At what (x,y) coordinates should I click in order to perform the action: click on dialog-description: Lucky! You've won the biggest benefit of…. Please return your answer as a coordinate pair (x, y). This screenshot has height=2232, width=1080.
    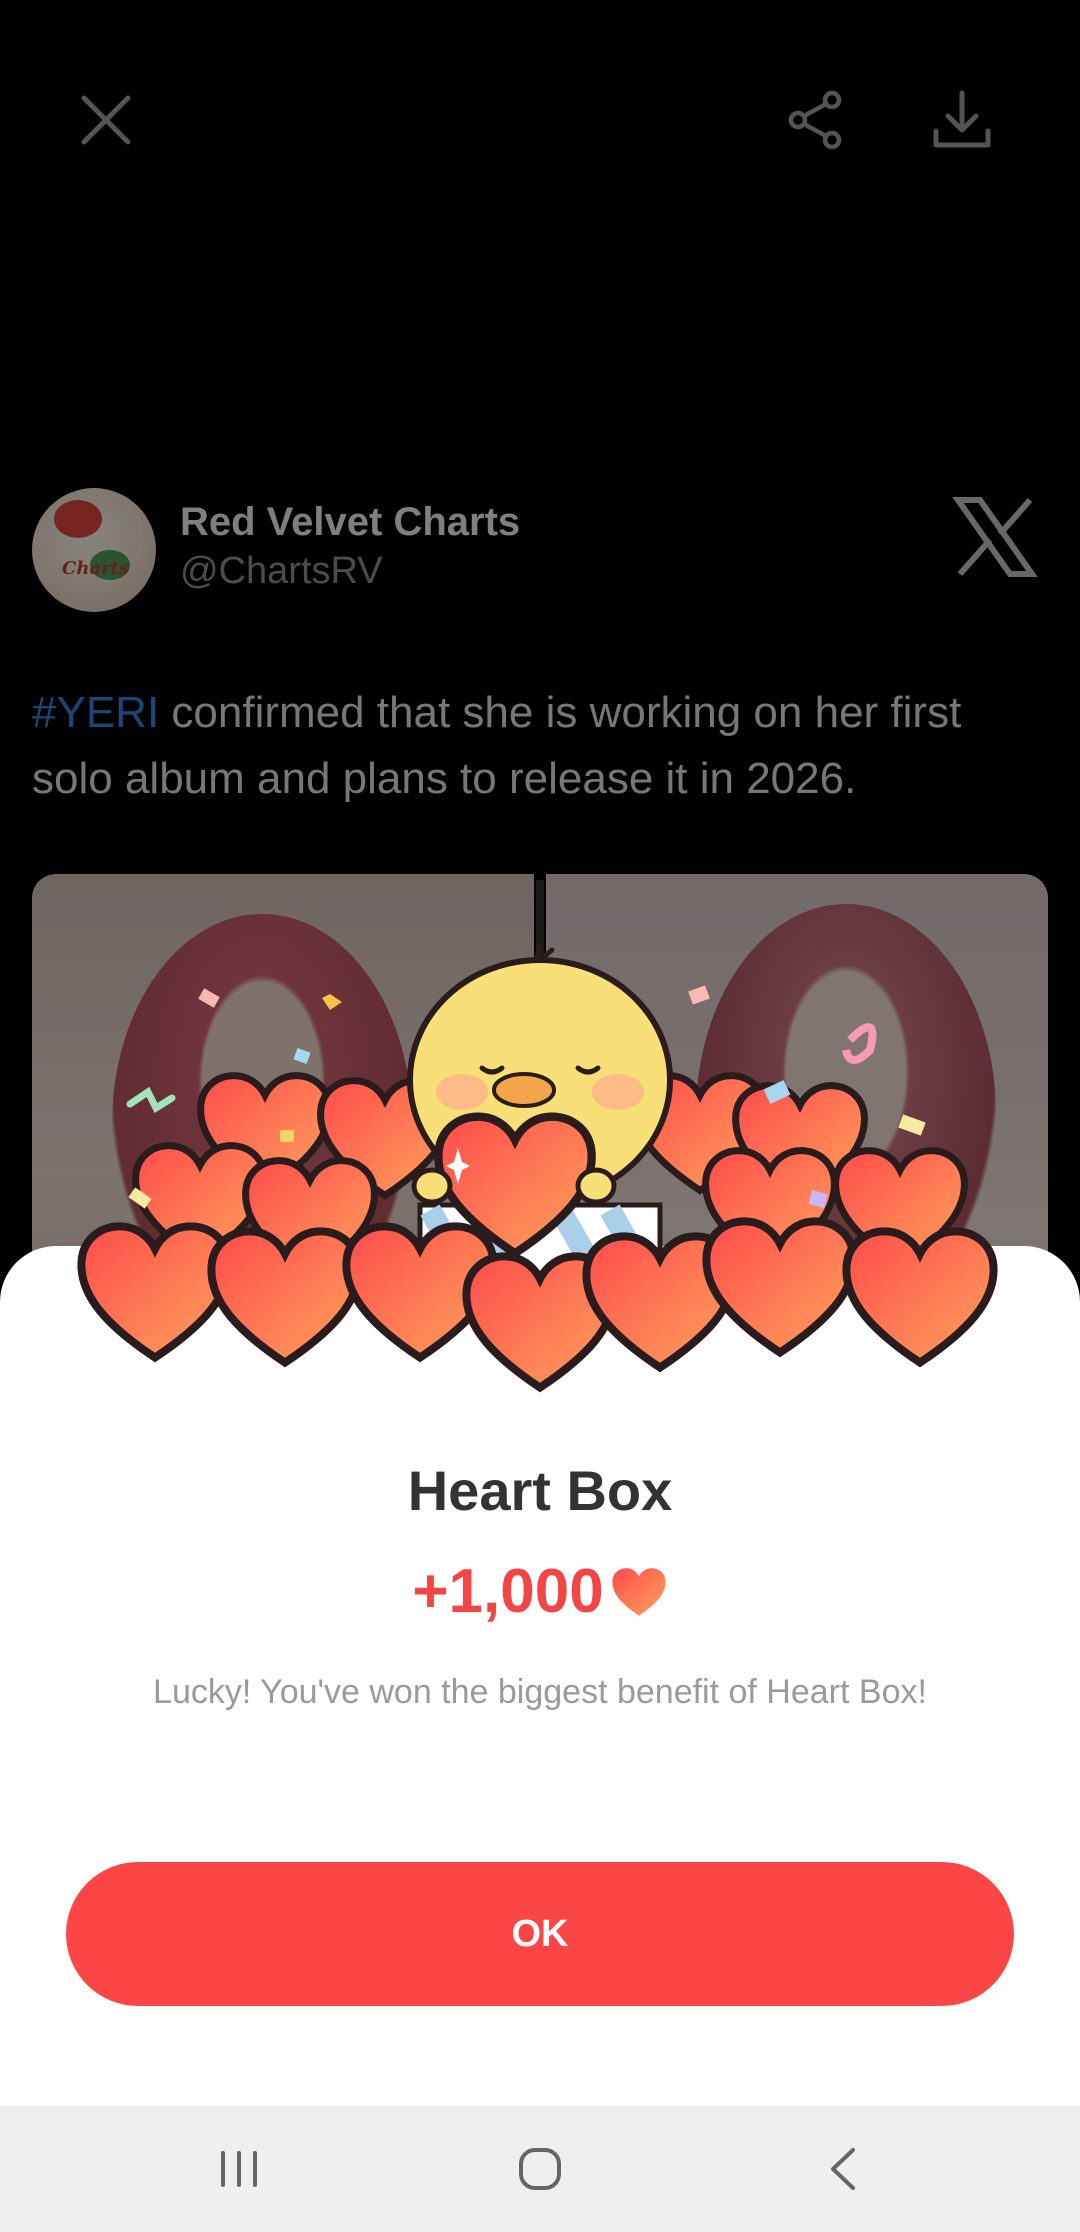
    Looking at the image, I should click on (540, 1692).